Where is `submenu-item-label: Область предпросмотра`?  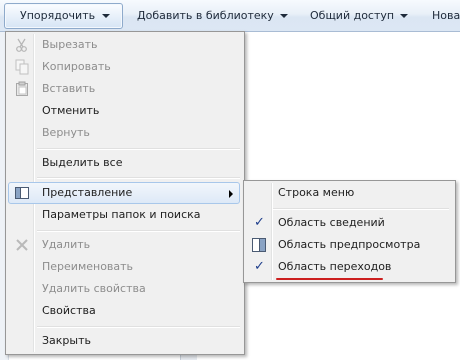 submenu-item-label: Область предпросмотра is located at coordinates (349, 244).